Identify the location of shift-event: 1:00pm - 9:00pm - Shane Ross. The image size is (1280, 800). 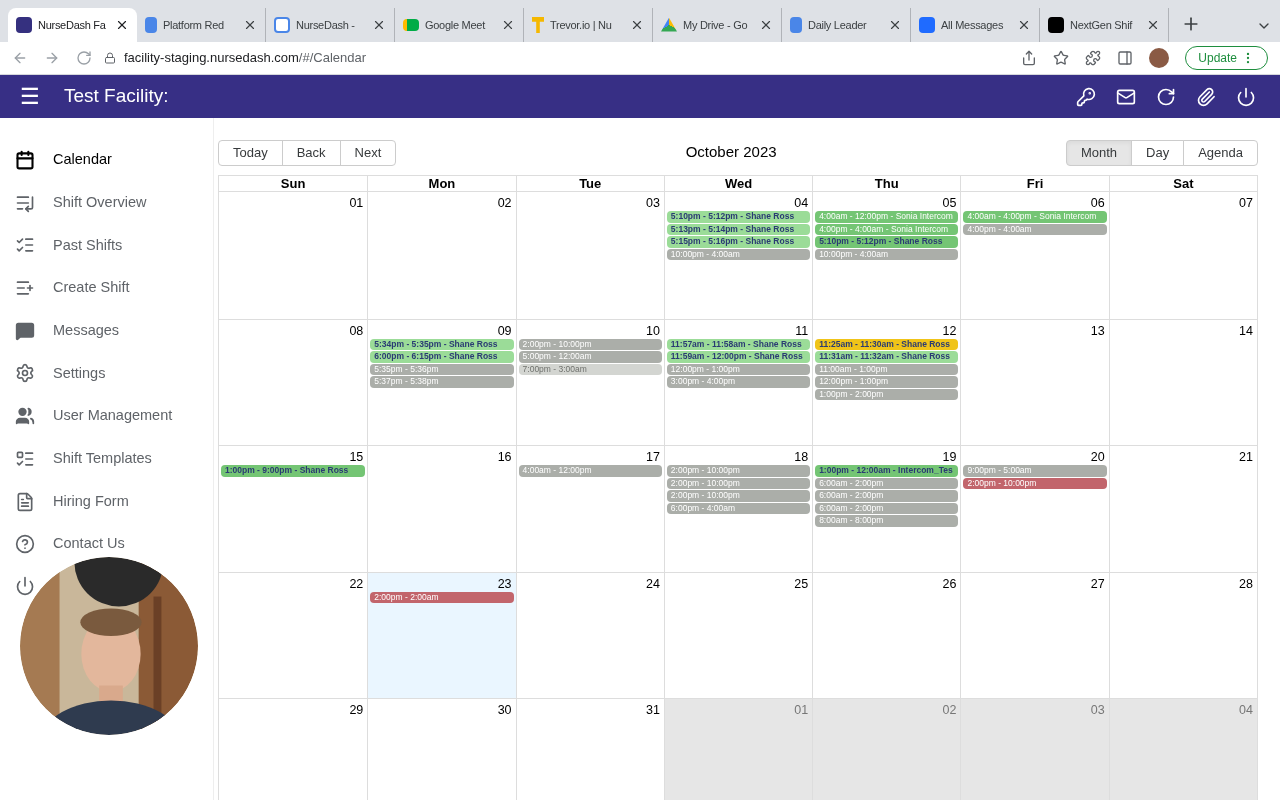
(293, 471).